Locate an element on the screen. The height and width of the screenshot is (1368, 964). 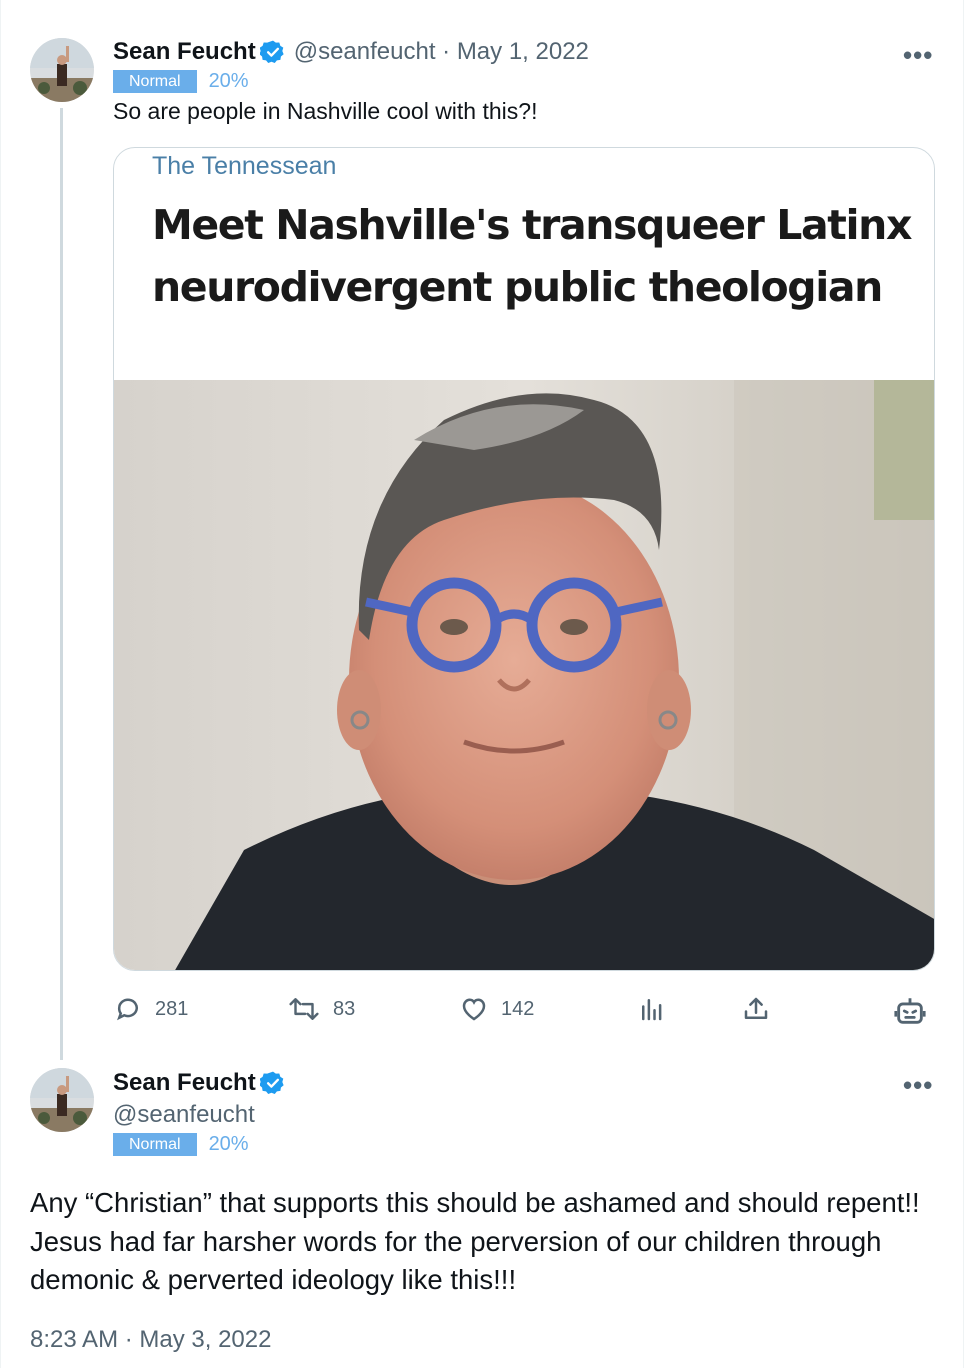
author-row: Sean Feucht @seanfeucht · May 1, 2022 is located at coordinates (351, 52).